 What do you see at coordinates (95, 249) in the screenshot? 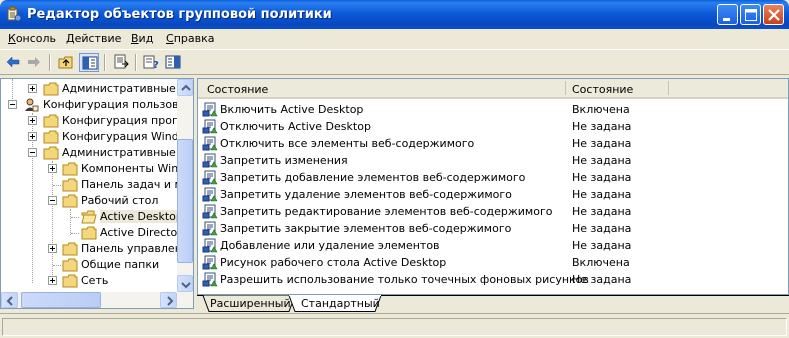
I see `tree-item: Панель управлени` at bounding box center [95, 249].